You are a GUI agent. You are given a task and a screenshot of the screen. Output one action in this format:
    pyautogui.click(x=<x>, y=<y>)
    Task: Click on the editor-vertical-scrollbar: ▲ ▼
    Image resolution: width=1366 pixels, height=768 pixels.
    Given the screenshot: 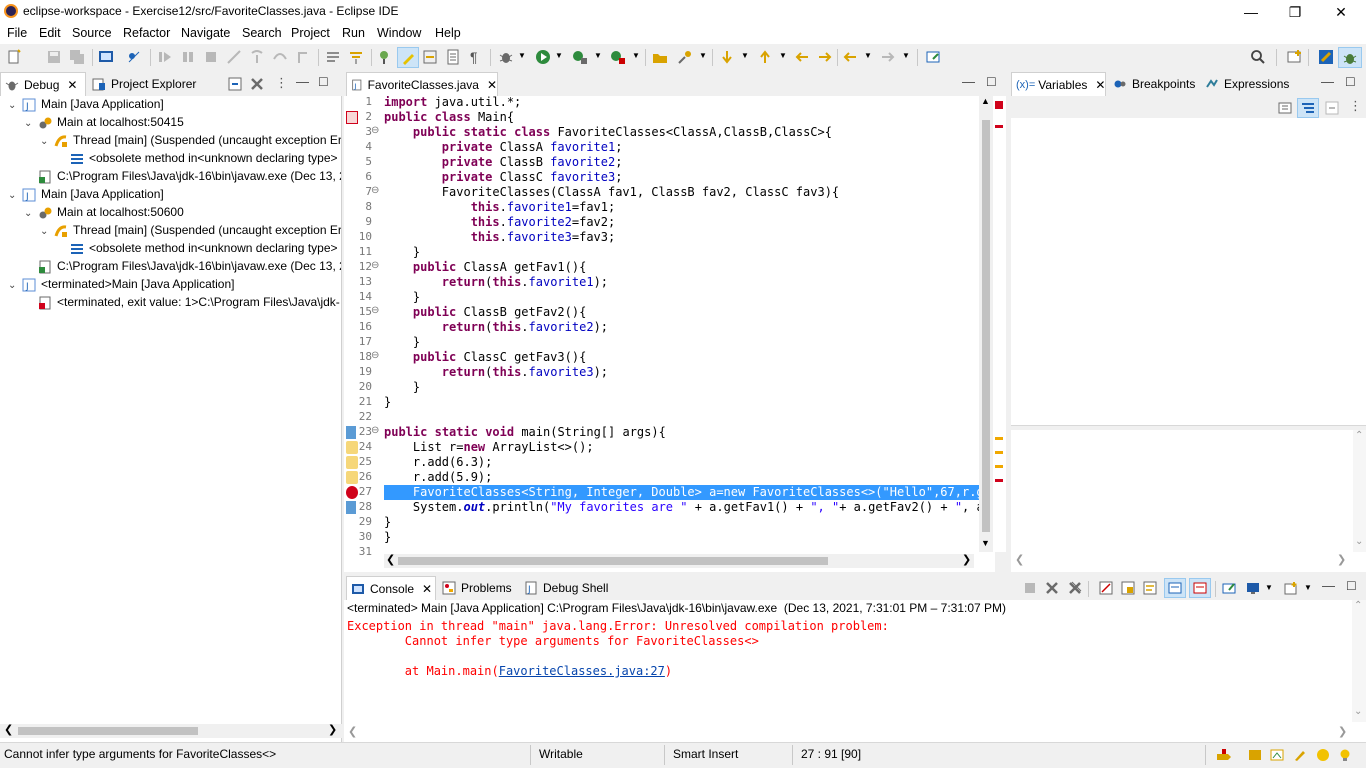 What is the action you would take?
    pyautogui.click(x=986, y=324)
    